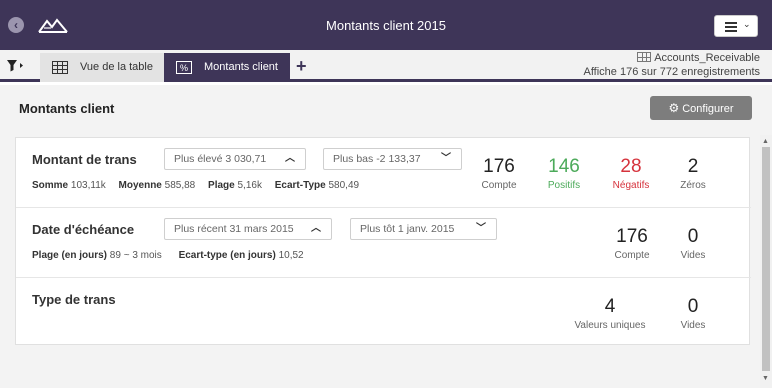 The width and height of the screenshot is (772, 388). Describe the element at coordinates (693, 166) in the screenshot. I see `metric-value: 2` at that location.